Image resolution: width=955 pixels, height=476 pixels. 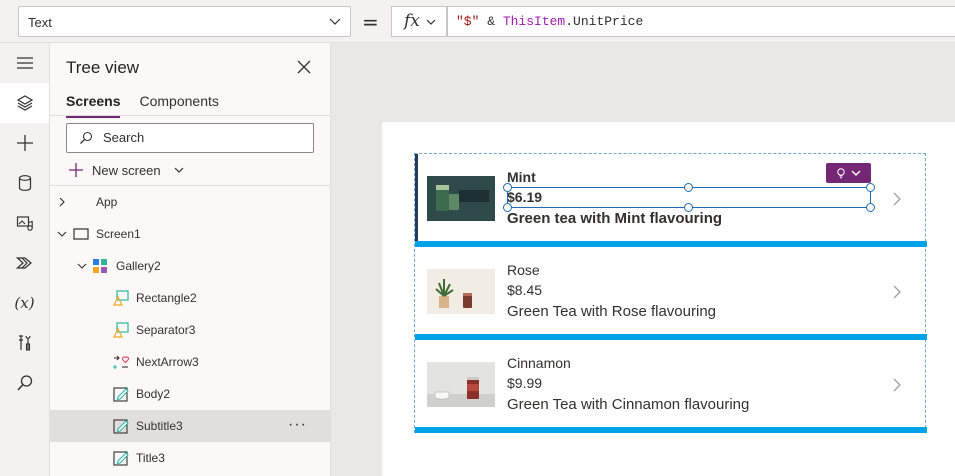 I want to click on tools-button, so click(x=24, y=343).